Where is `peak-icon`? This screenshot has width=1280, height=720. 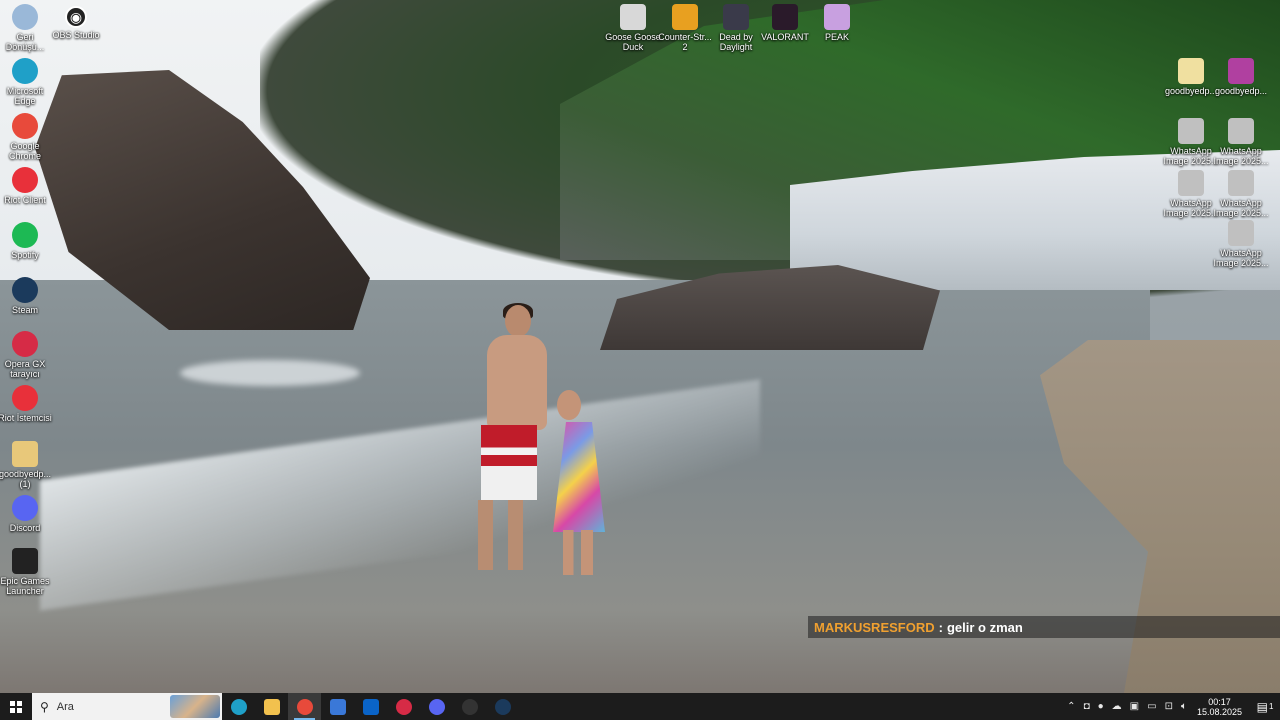 peak-icon is located at coordinates (837, 17).